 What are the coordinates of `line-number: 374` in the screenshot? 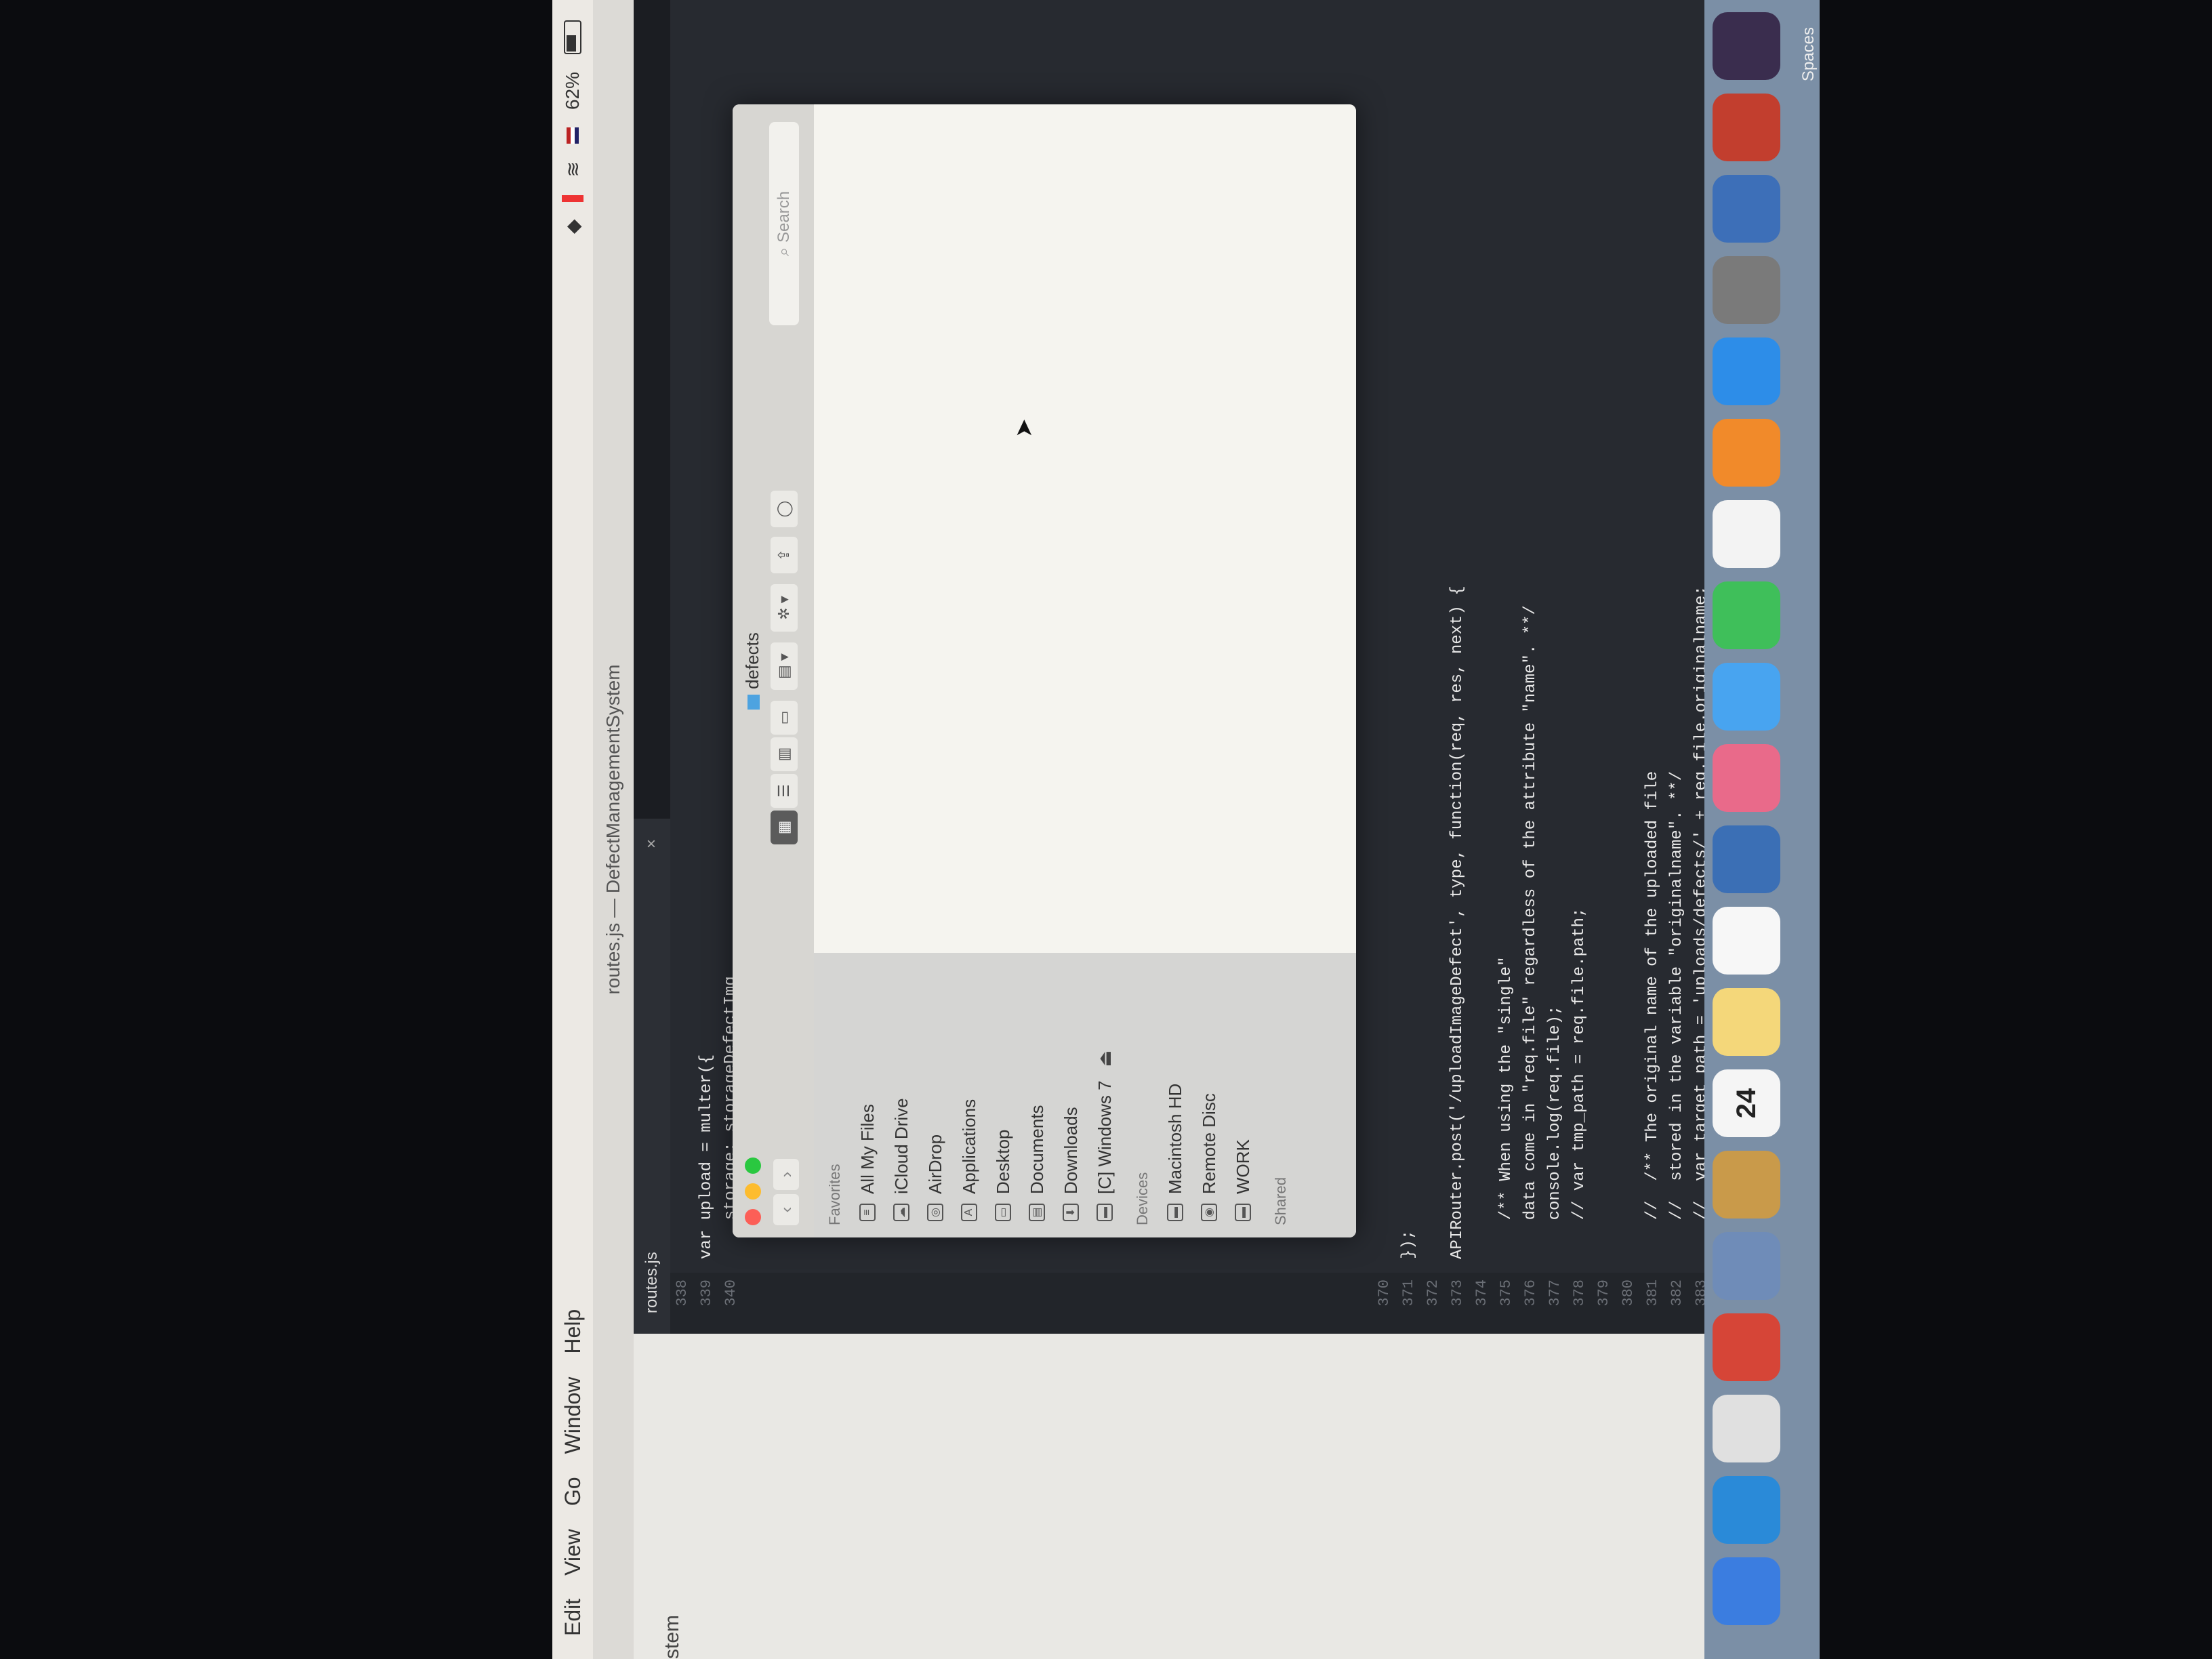 It's located at (1481, 1293).